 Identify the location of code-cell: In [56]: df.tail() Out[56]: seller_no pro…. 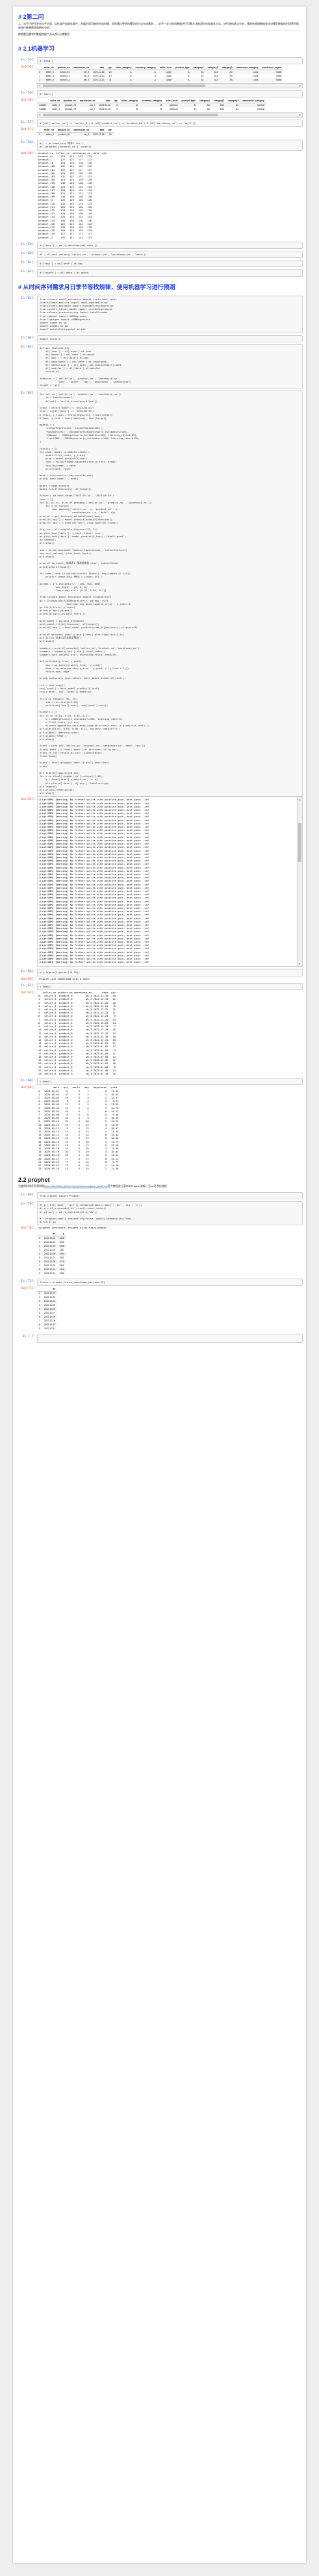
(159, 104).